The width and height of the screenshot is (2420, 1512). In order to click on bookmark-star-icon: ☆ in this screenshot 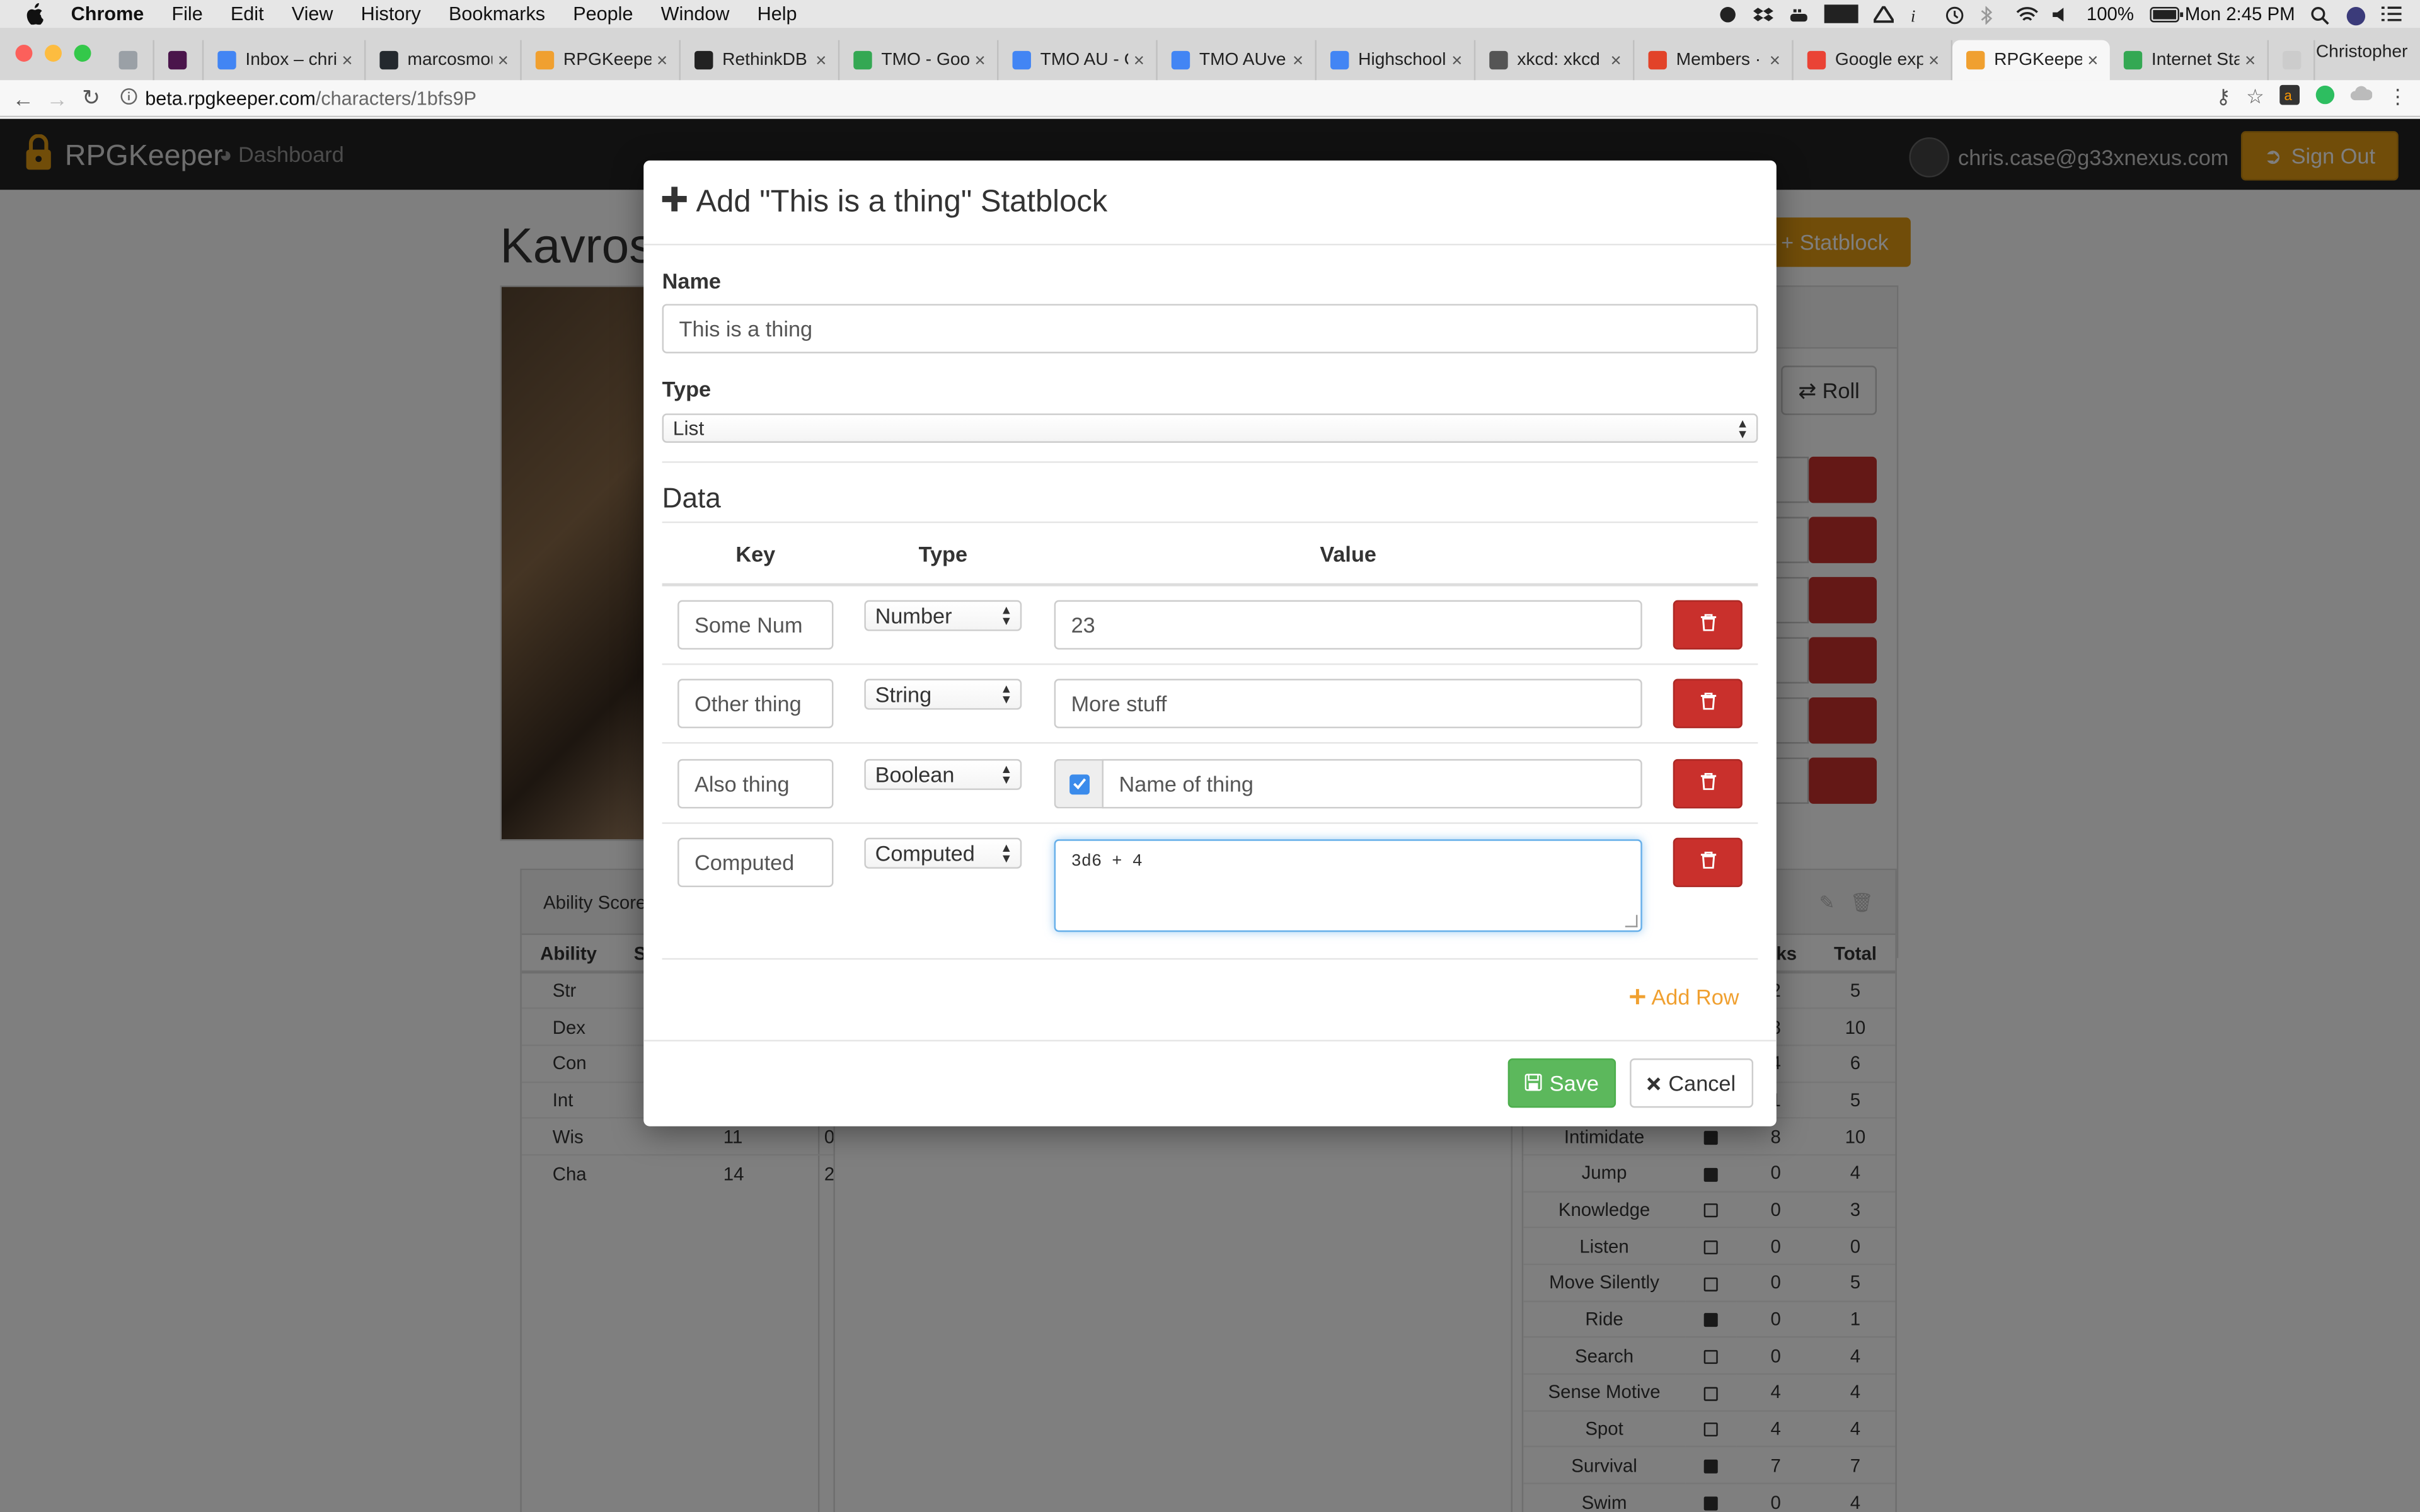, I will do `click(2255, 97)`.